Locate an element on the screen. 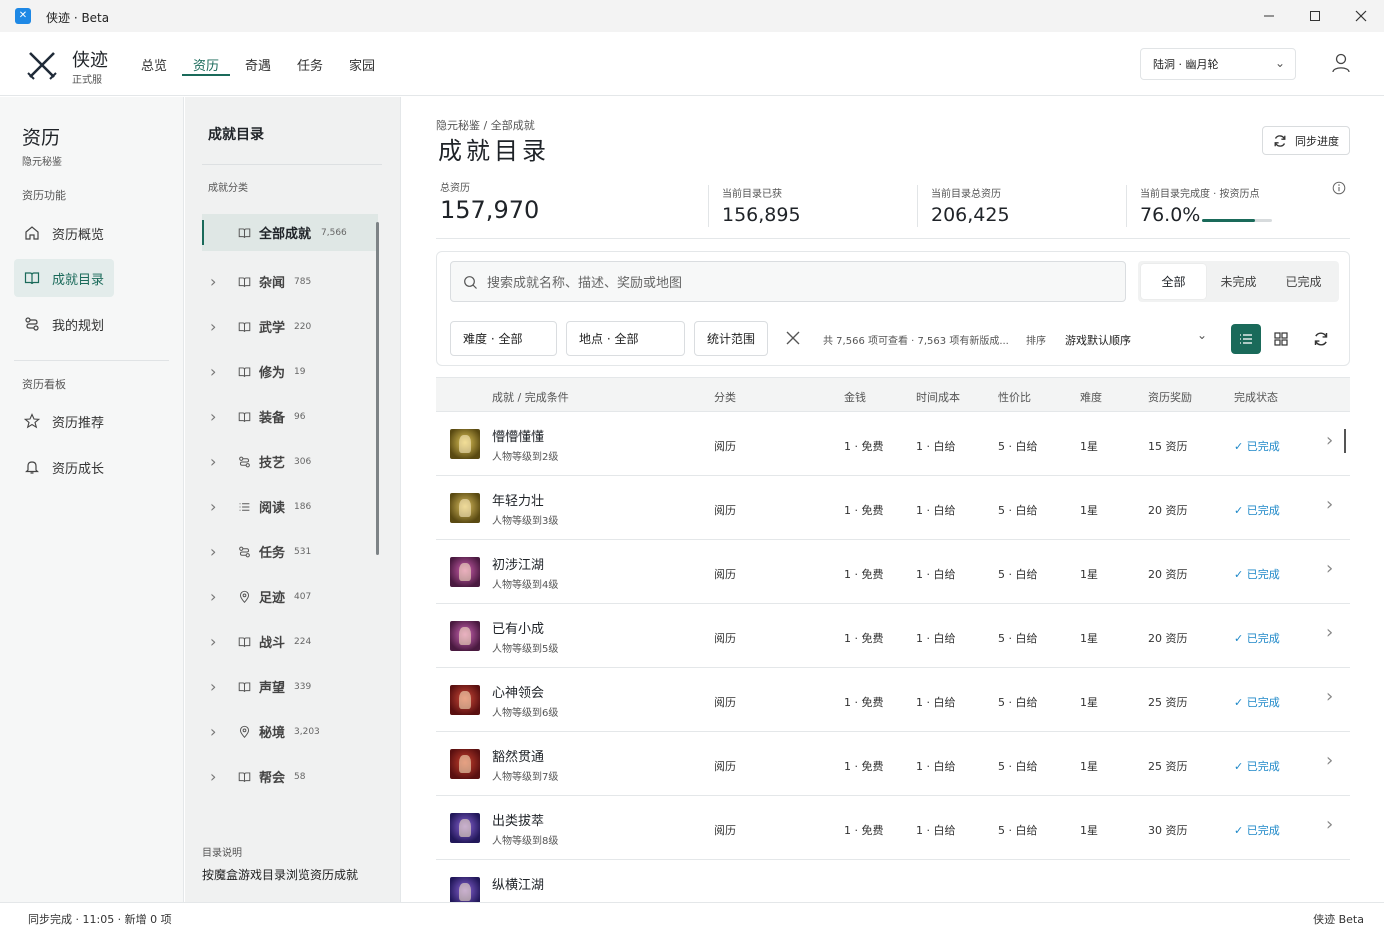 The width and height of the screenshot is (1384, 931). table-scrollbar is located at coordinates (1345, 441).